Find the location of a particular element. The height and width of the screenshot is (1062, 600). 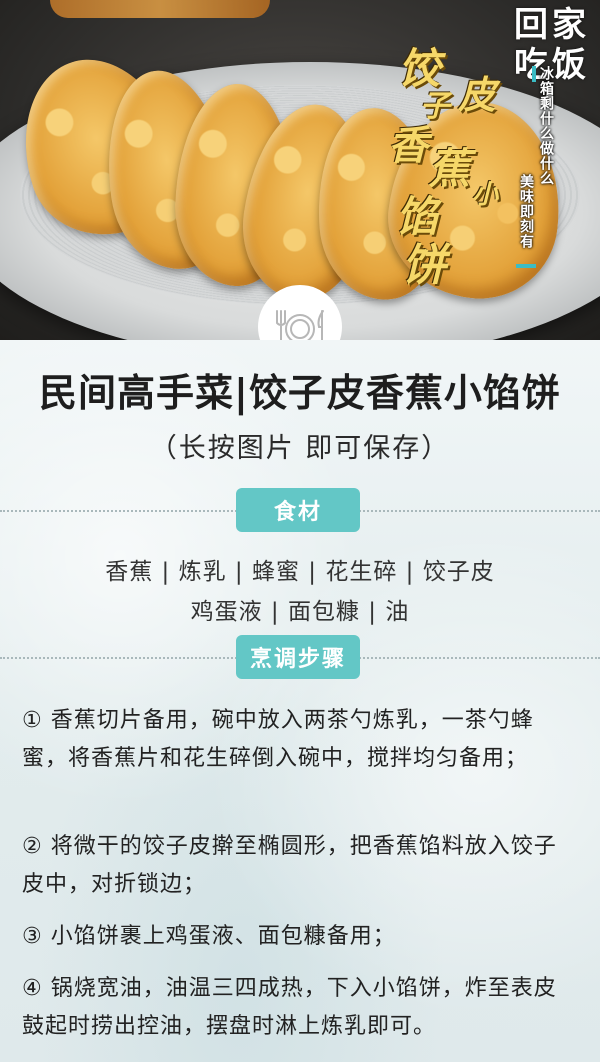

callig-char-8: 饼 is located at coordinates (424, 265).